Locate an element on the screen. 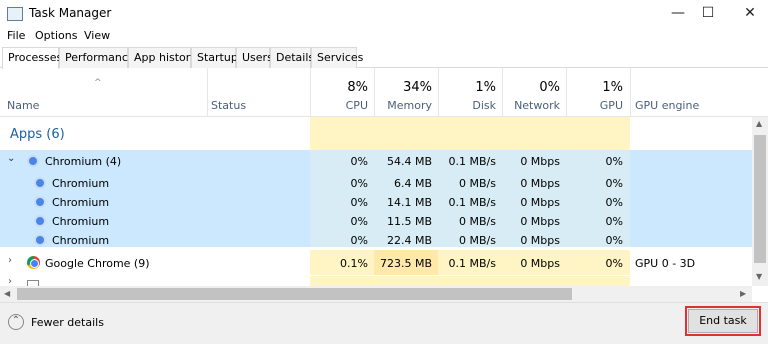  network-total: 0% is located at coordinates (549, 87).